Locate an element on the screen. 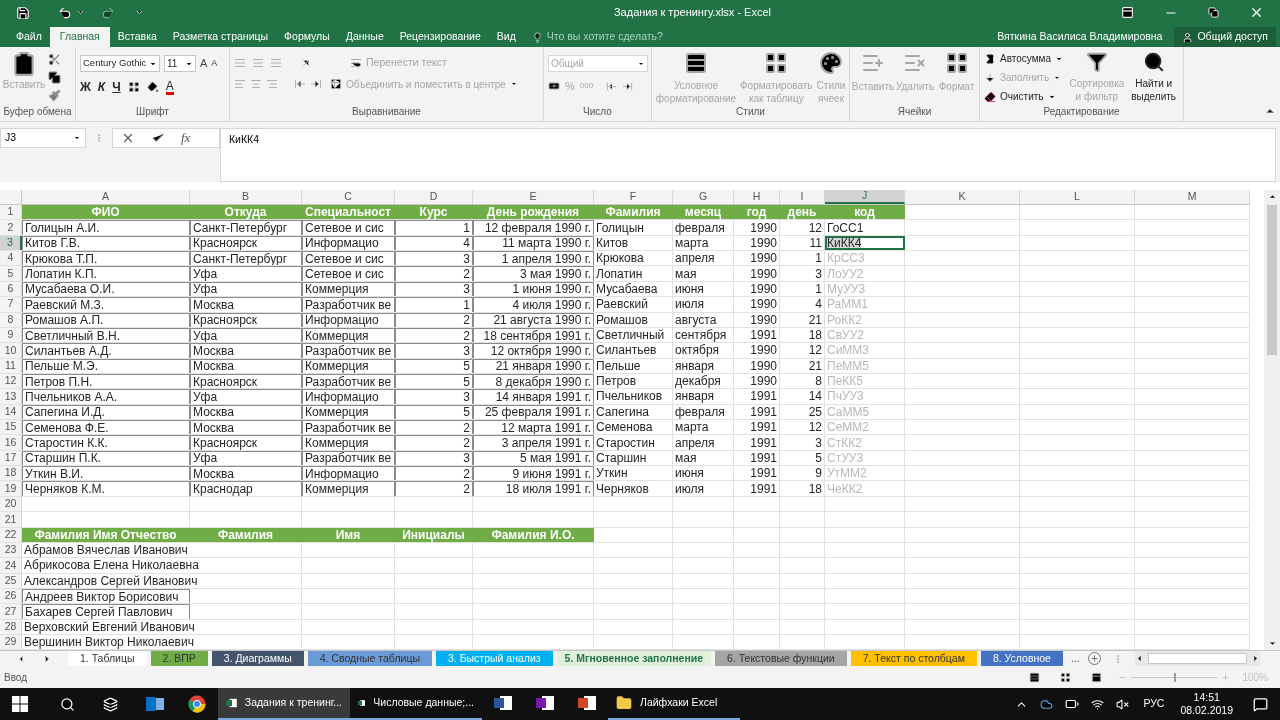 This screenshot has width=1280, height=720. table-cell: 12 февраля 1990 г. is located at coordinates (533, 227).